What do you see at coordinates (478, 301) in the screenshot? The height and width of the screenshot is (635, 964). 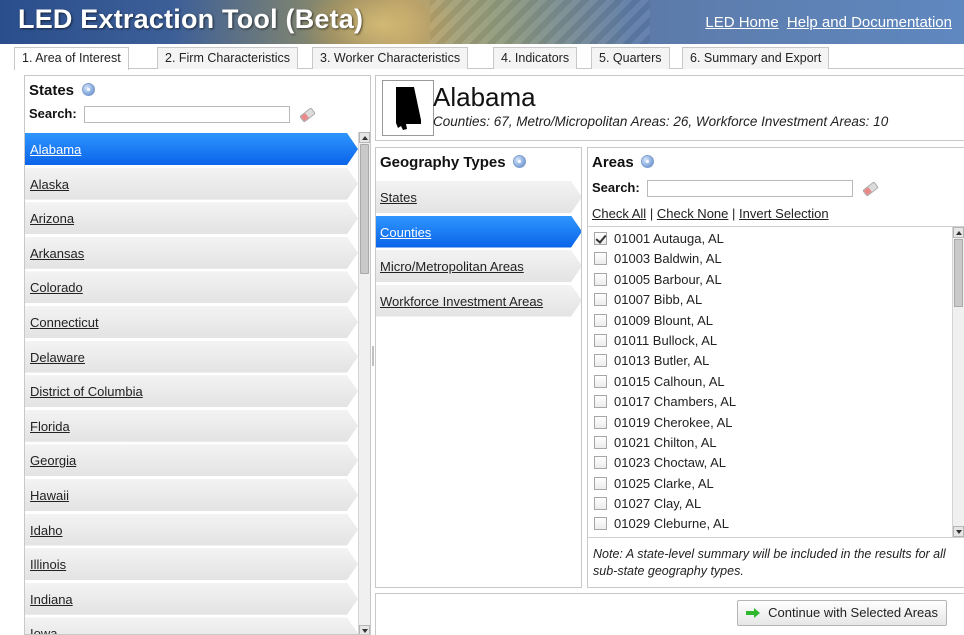 I see `geo-type-workforce-areas: Workforce Investment Areas` at bounding box center [478, 301].